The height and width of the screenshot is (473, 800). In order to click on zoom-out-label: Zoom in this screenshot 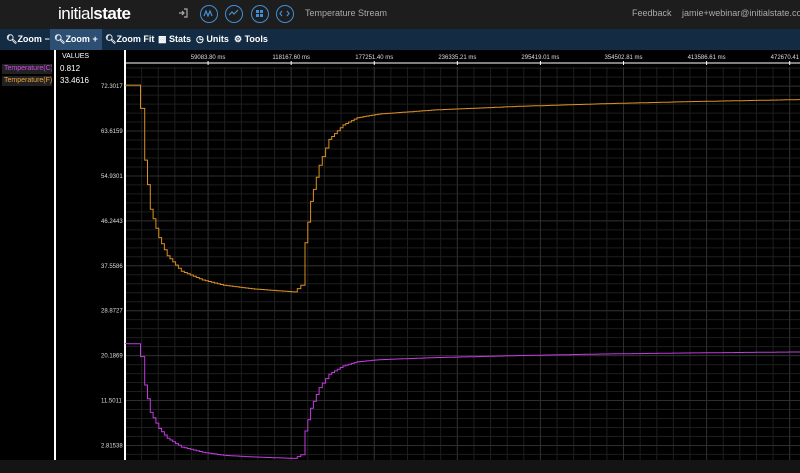, I will do `click(29, 39)`.